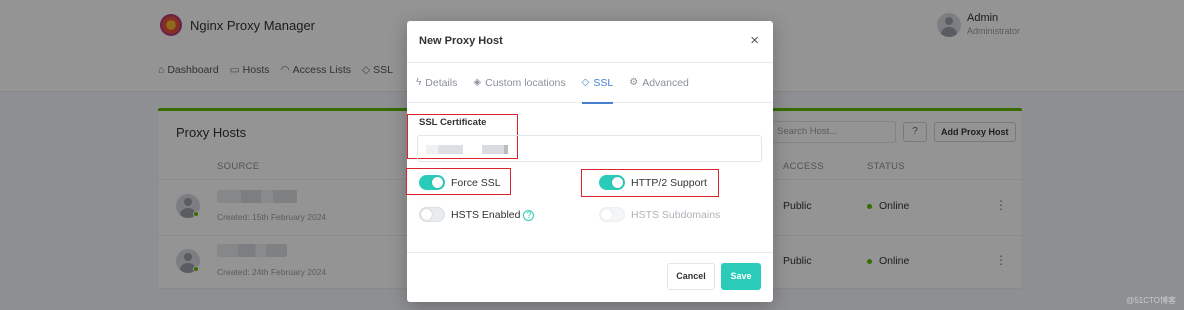 This screenshot has height=310, width=1184. I want to click on tab-details: ϟ Details, so click(436, 83).